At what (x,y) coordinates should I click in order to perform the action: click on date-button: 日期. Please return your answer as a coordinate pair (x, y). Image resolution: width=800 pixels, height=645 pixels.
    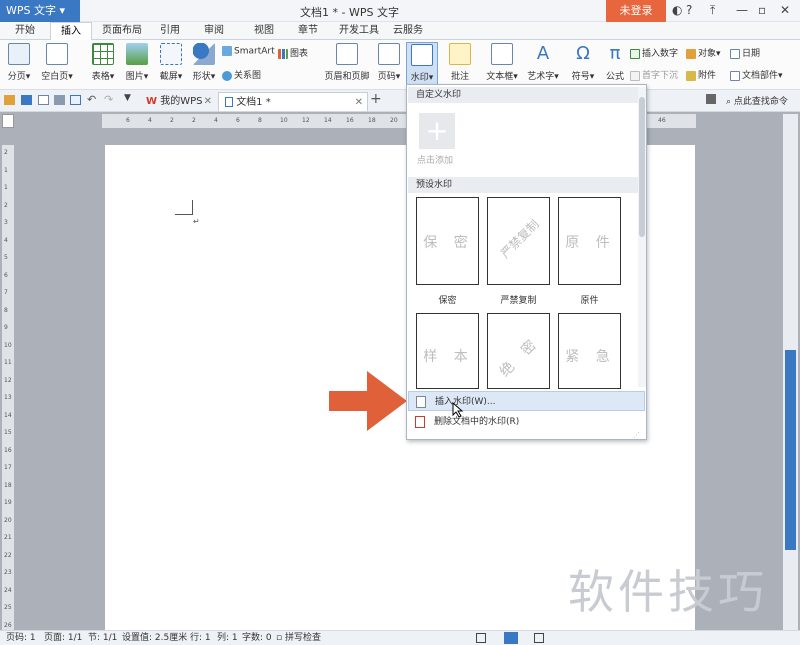
    Looking at the image, I should click on (745, 52).